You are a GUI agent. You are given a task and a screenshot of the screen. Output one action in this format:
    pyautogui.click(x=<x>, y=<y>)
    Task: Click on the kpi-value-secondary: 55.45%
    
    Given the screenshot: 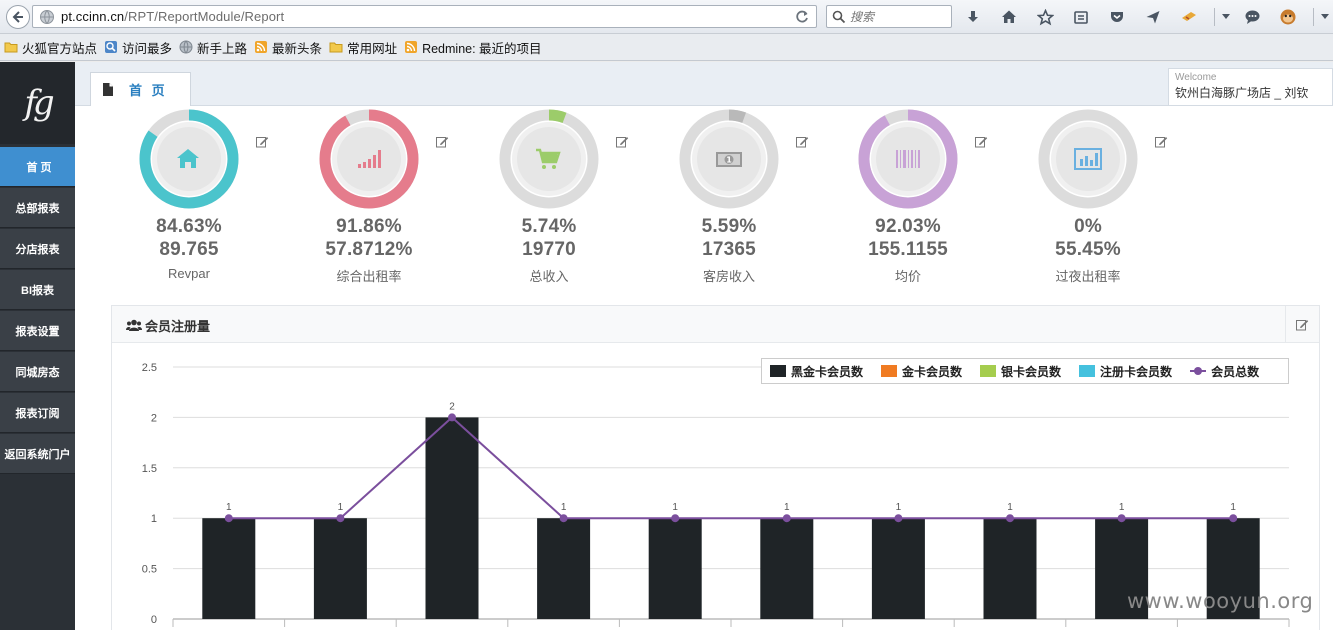 What is the action you would take?
    pyautogui.click(x=1088, y=249)
    